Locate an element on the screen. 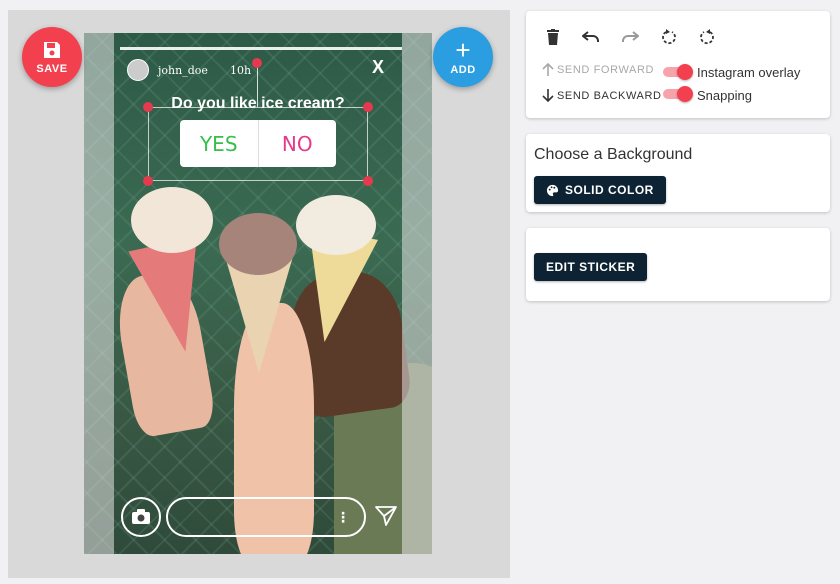  poll-options: YES NO is located at coordinates (258, 143).